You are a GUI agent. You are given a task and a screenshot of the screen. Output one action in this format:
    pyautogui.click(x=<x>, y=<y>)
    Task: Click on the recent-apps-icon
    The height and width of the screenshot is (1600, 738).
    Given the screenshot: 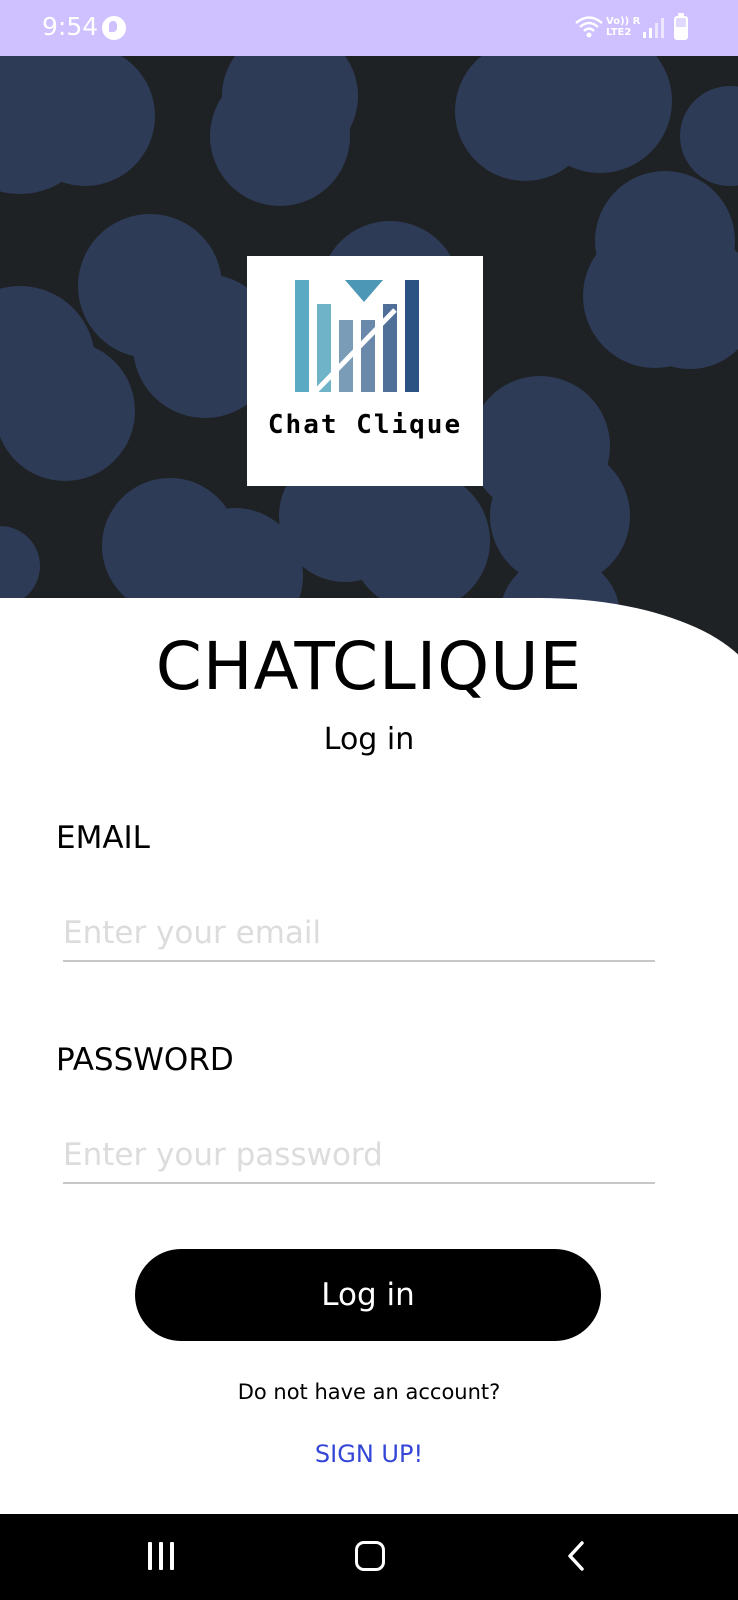 What is the action you would take?
    pyautogui.click(x=163, y=1556)
    